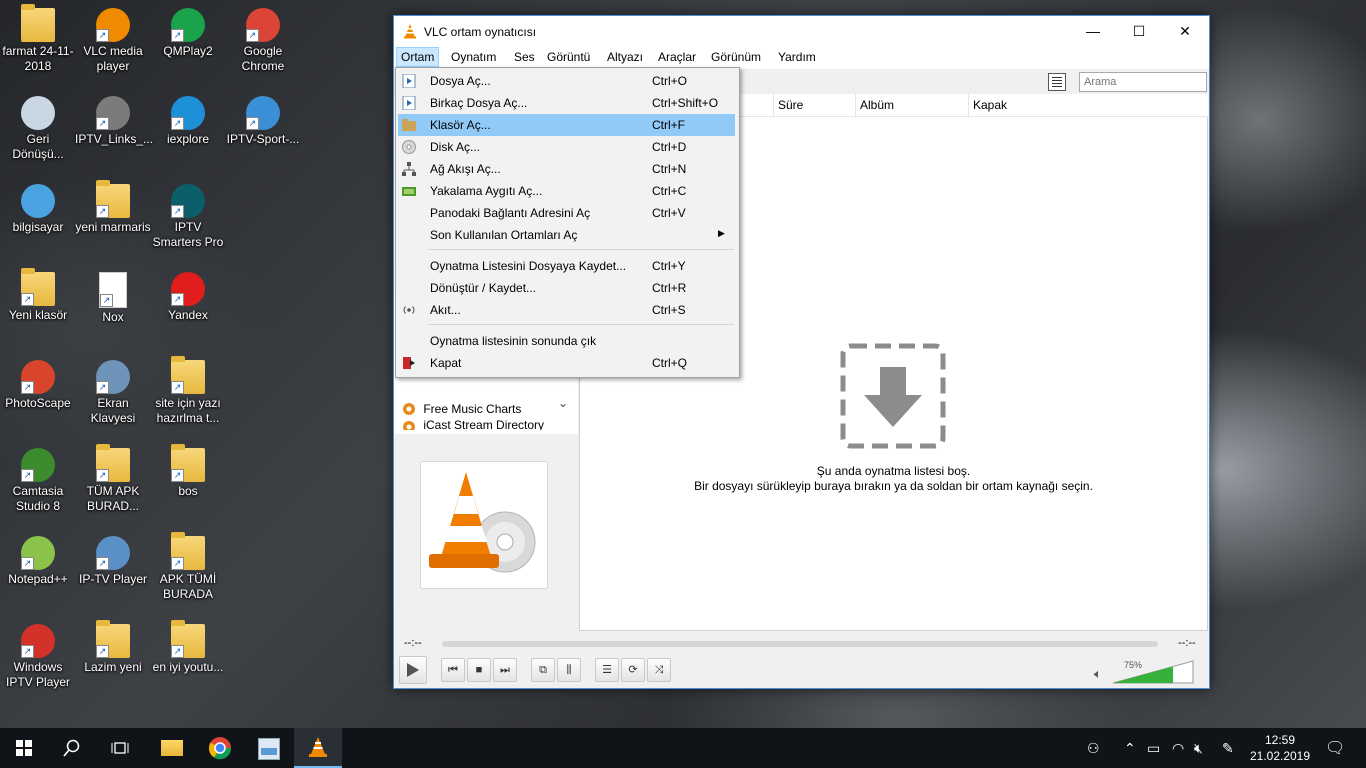 The image size is (1366, 768). Describe the element at coordinates (409, 310) in the screenshot. I see `stream-icon` at that location.